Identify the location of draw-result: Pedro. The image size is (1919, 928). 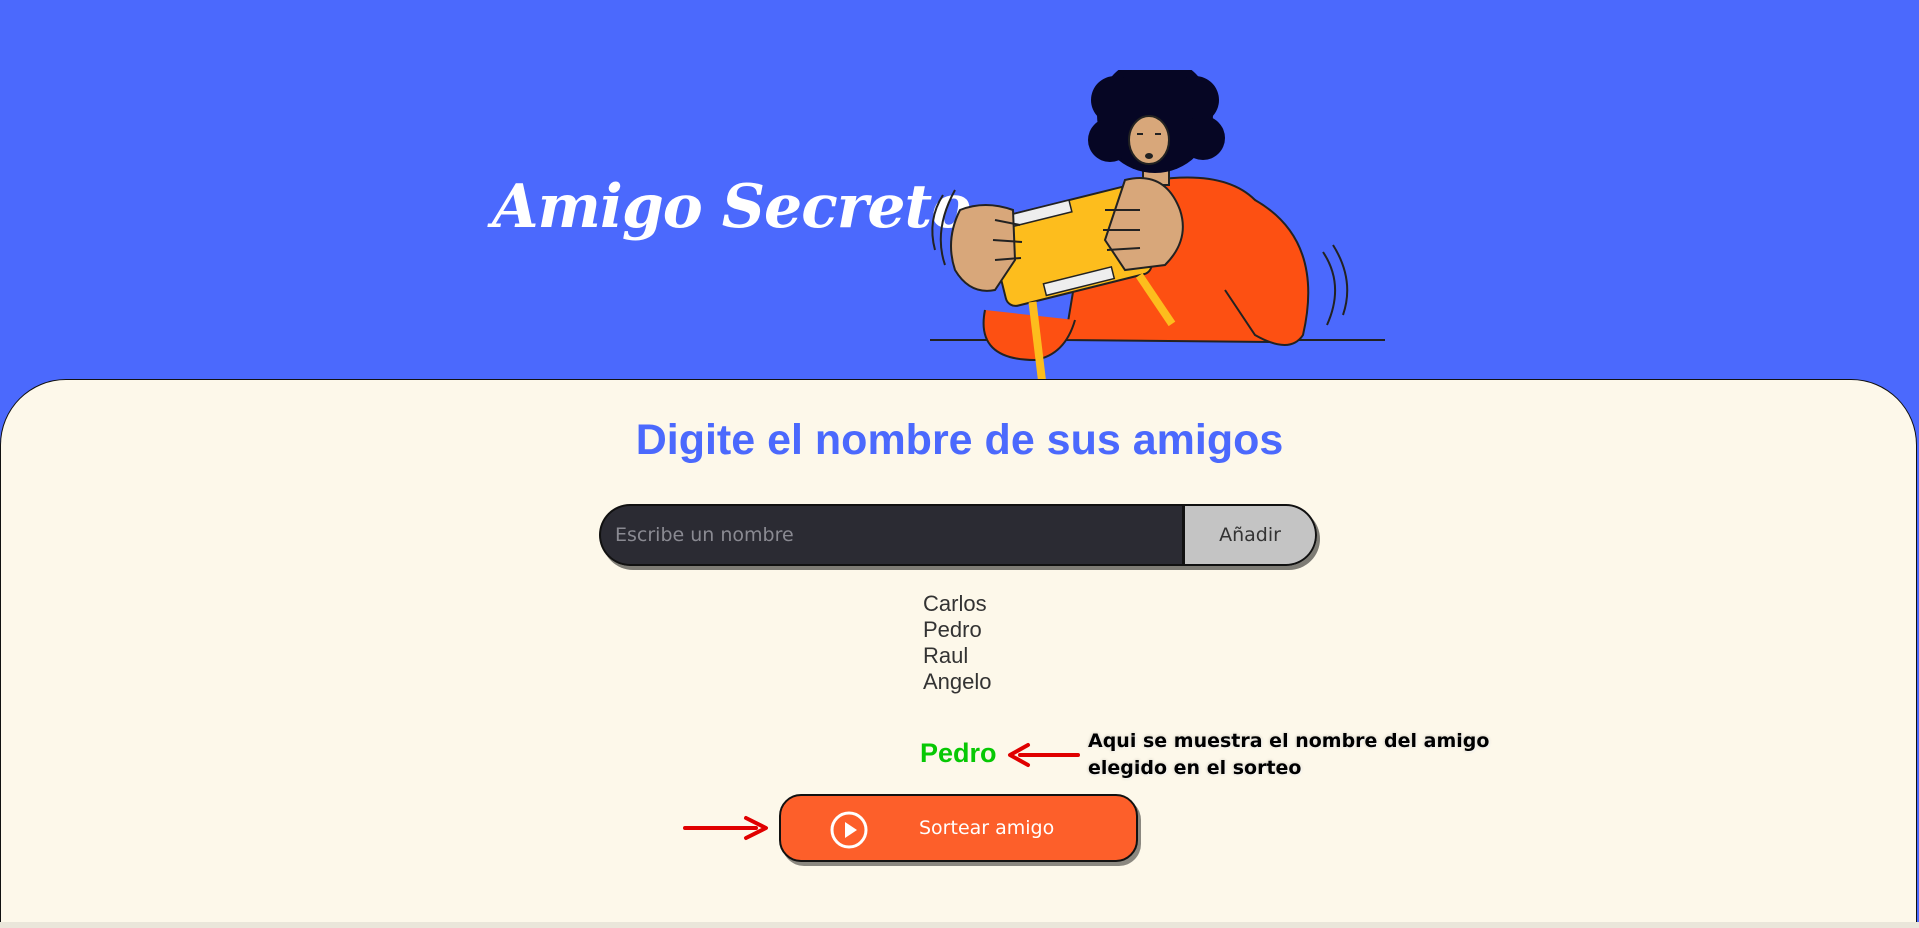
(958, 753).